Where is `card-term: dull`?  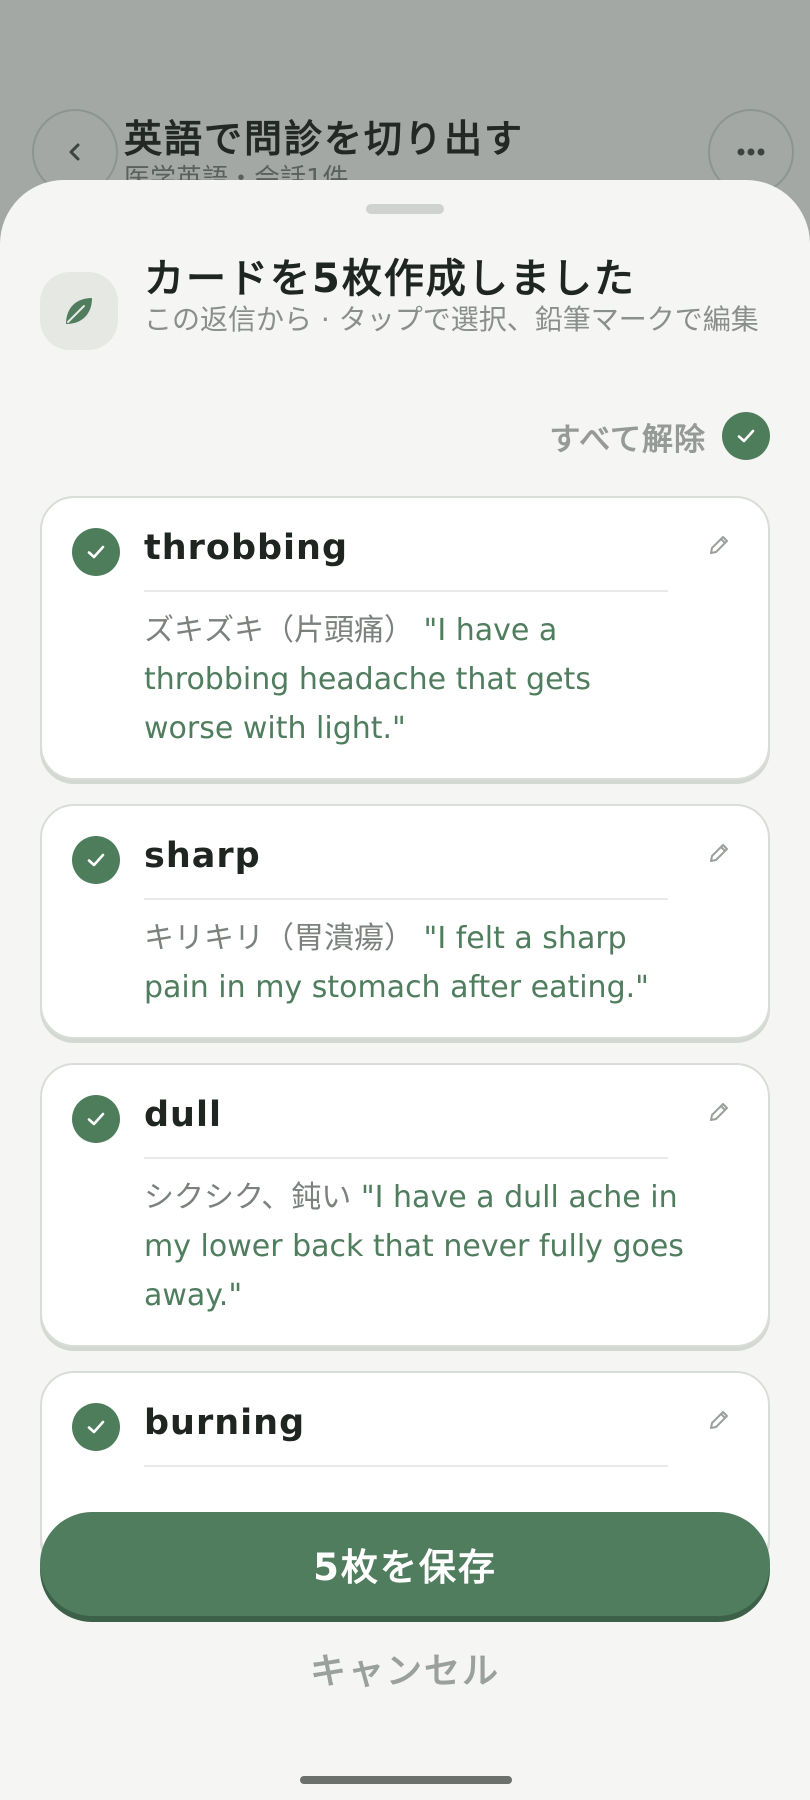
card-term: dull is located at coordinates (183, 1115).